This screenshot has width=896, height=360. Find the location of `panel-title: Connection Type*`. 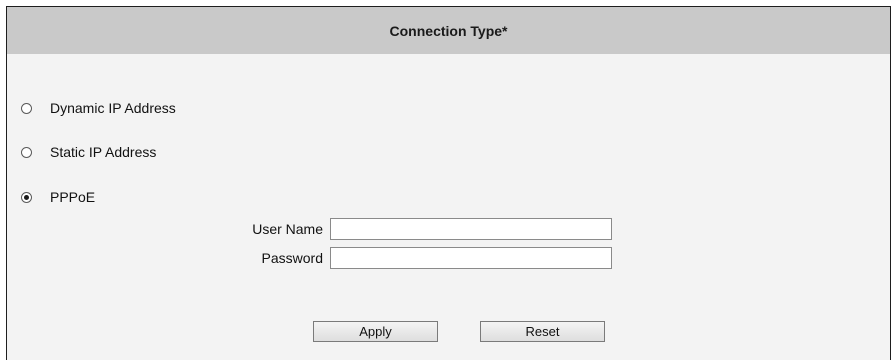

panel-title: Connection Type* is located at coordinates (448, 30).